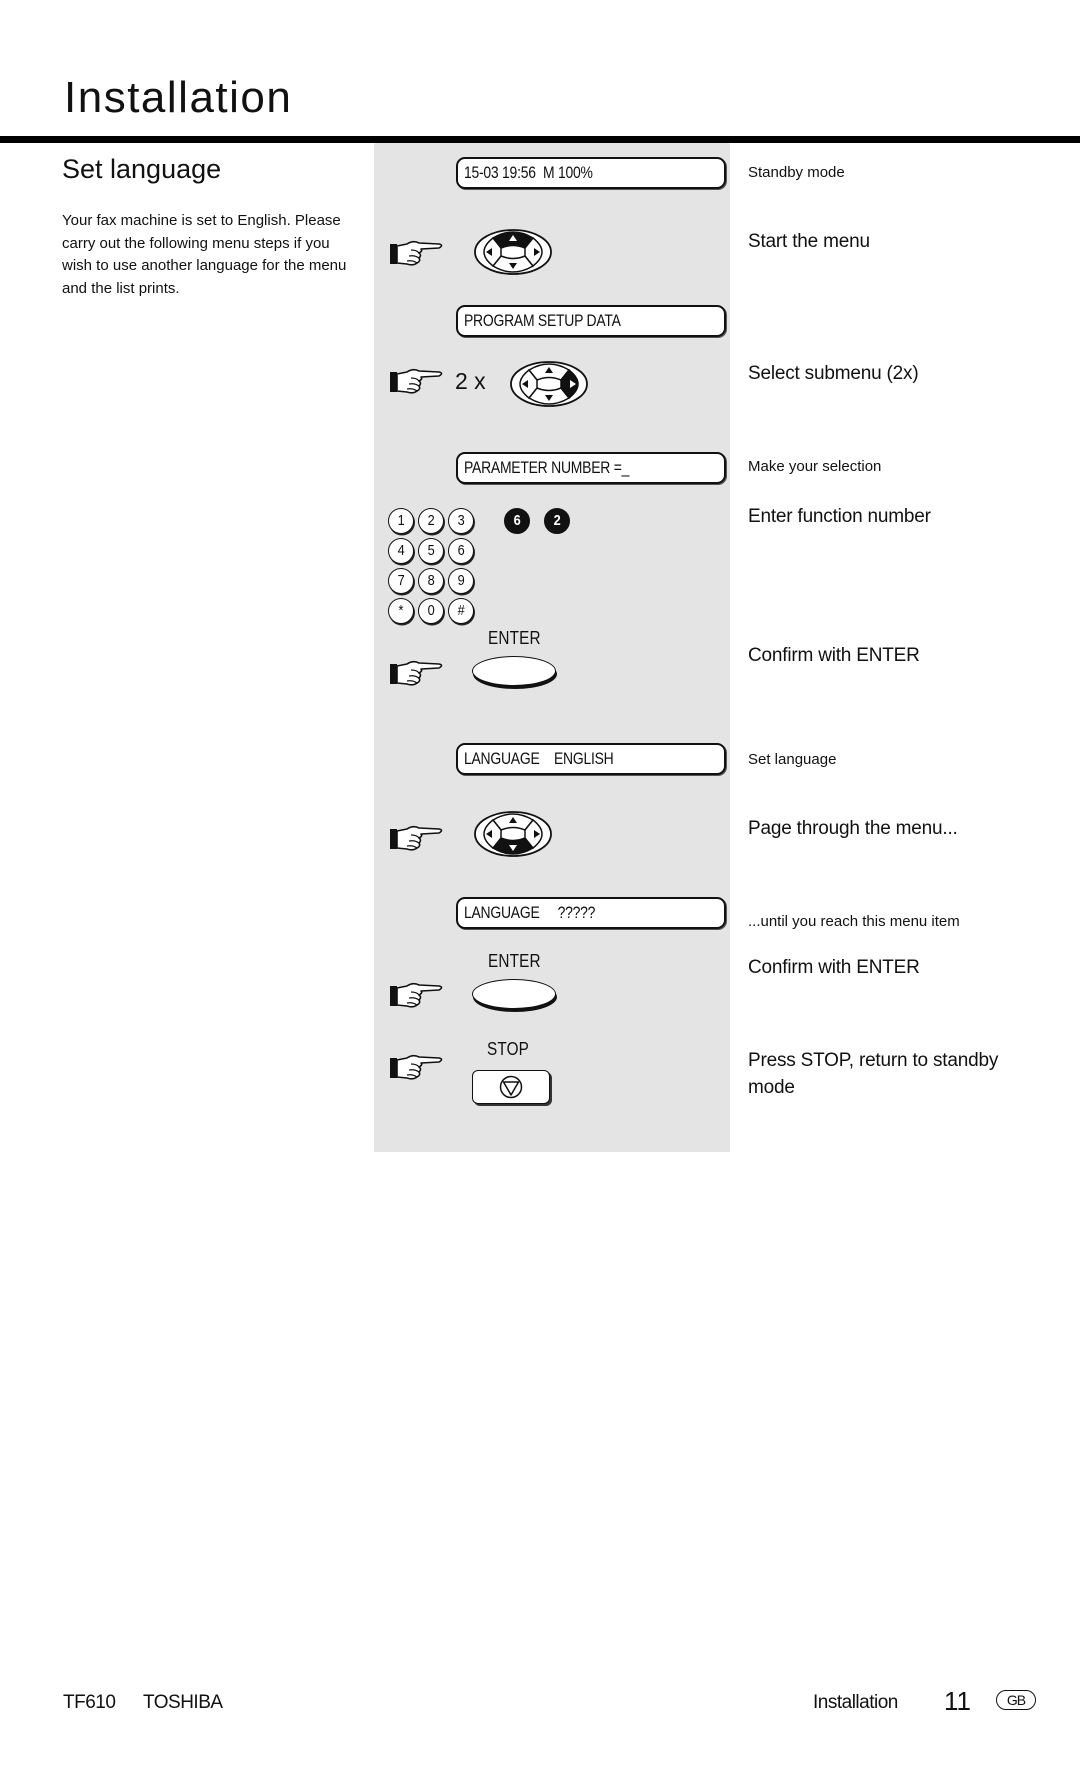  I want to click on keypad-key-label: 6, so click(461, 550).